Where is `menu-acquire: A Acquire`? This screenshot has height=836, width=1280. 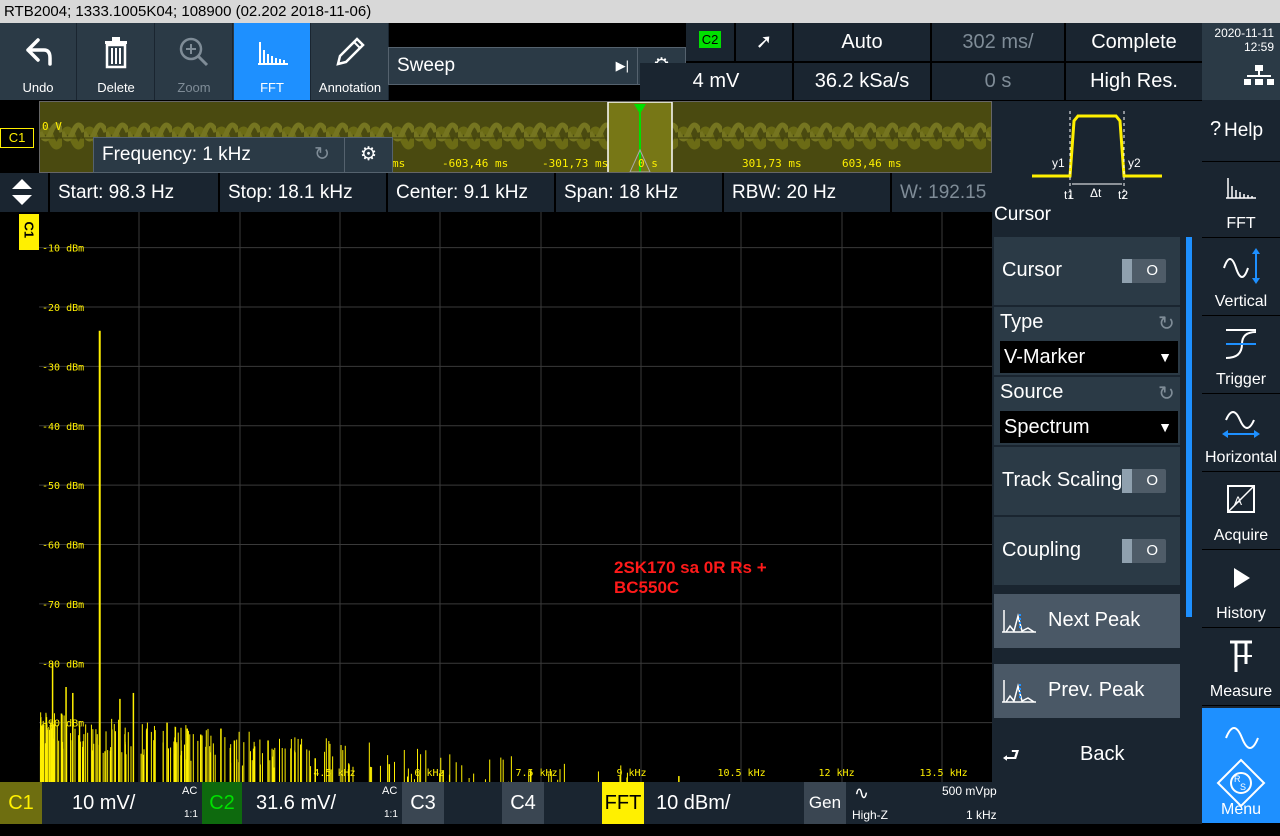 menu-acquire: A Acquire is located at coordinates (1241, 512).